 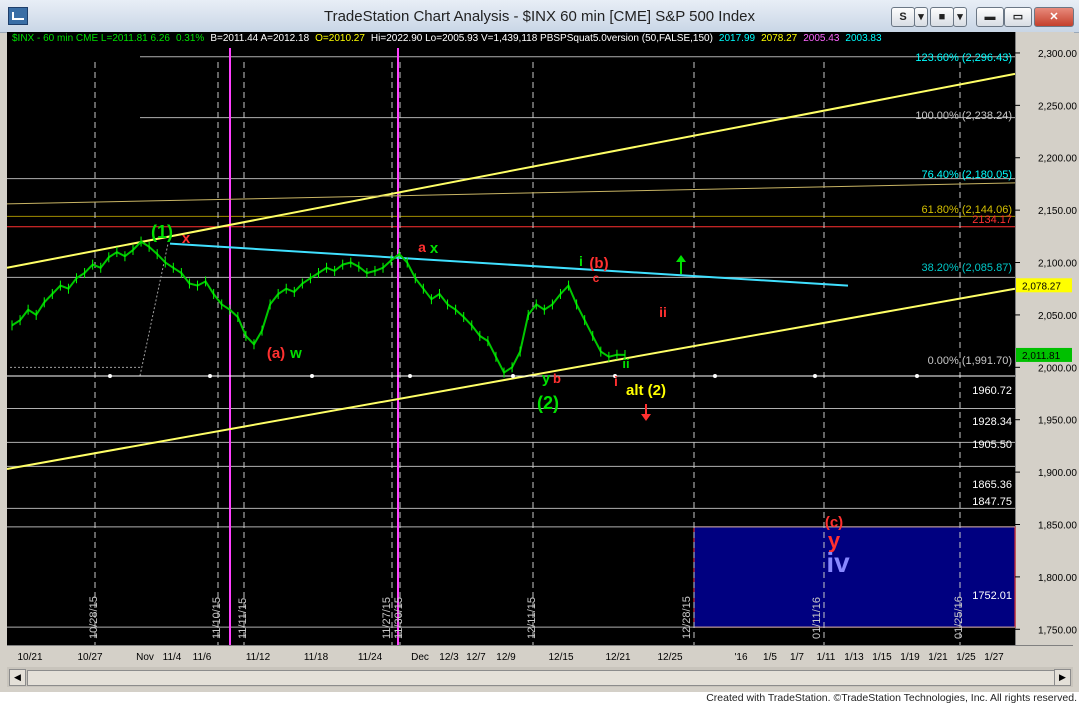 I want to click on wave-connector, so click(x=154, y=309).